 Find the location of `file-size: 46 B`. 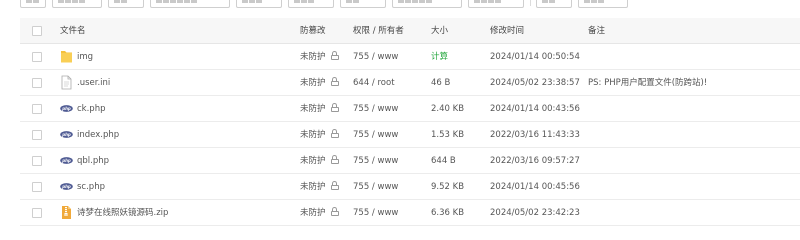

file-size: 46 B is located at coordinates (441, 83).